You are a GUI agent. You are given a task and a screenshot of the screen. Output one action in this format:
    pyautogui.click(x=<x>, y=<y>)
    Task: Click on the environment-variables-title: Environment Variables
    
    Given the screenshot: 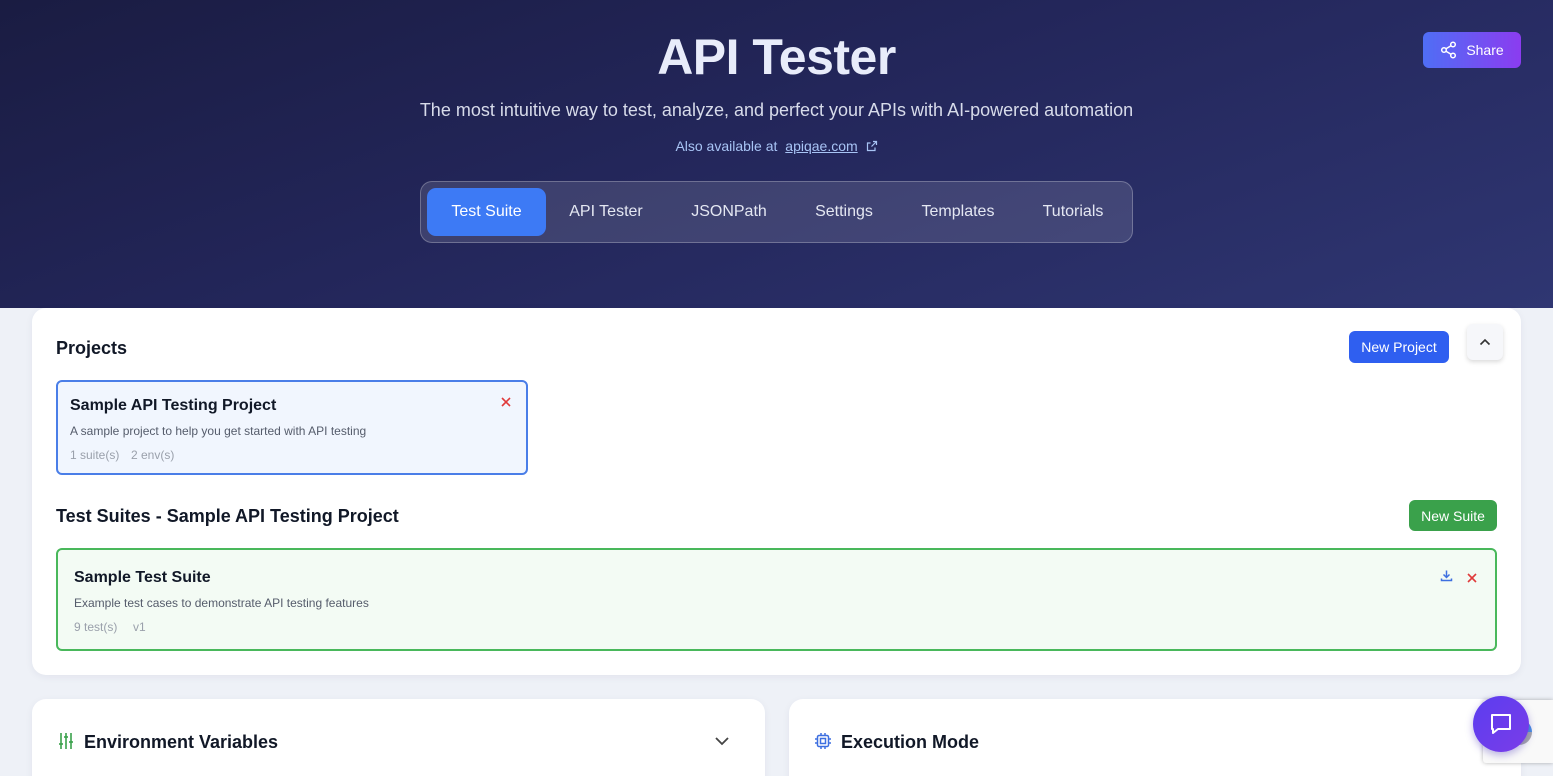 What is the action you would take?
    pyautogui.click(x=181, y=742)
    